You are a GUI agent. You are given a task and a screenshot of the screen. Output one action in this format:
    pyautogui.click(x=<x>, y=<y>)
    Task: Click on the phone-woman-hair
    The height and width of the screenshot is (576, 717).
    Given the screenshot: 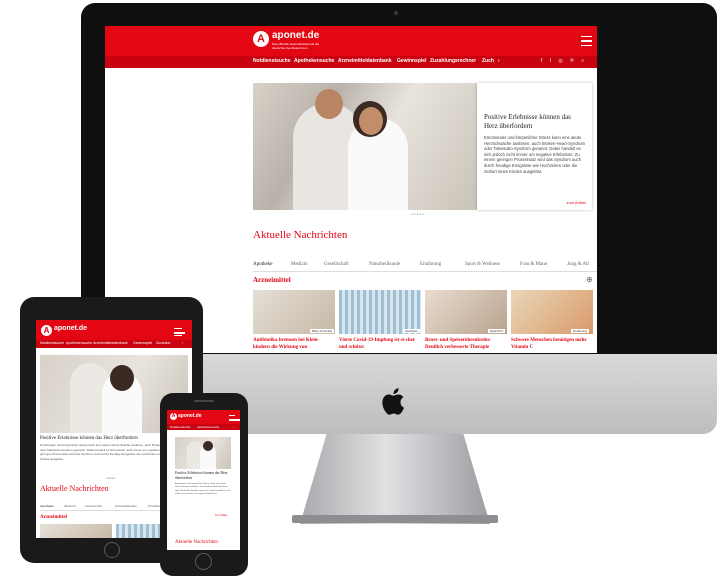 What is the action you would take?
    pyautogui.click(x=208, y=446)
    